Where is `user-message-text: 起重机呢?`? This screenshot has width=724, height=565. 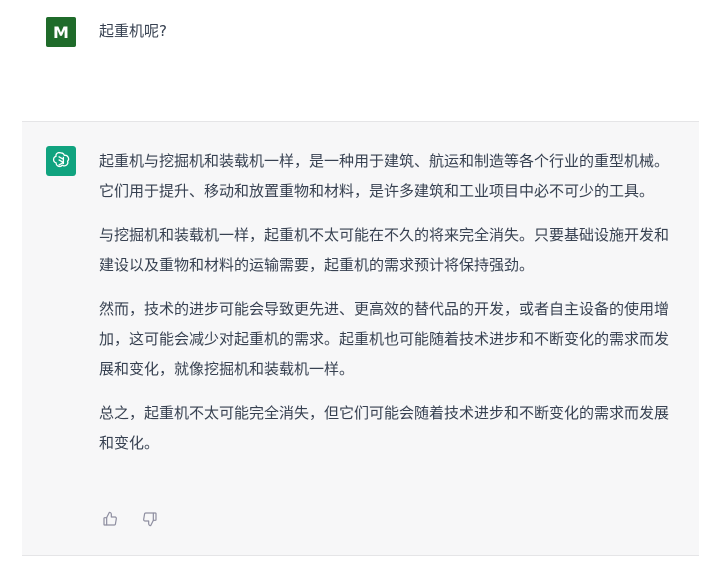
user-message-text: 起重机呢? is located at coordinates (133, 31).